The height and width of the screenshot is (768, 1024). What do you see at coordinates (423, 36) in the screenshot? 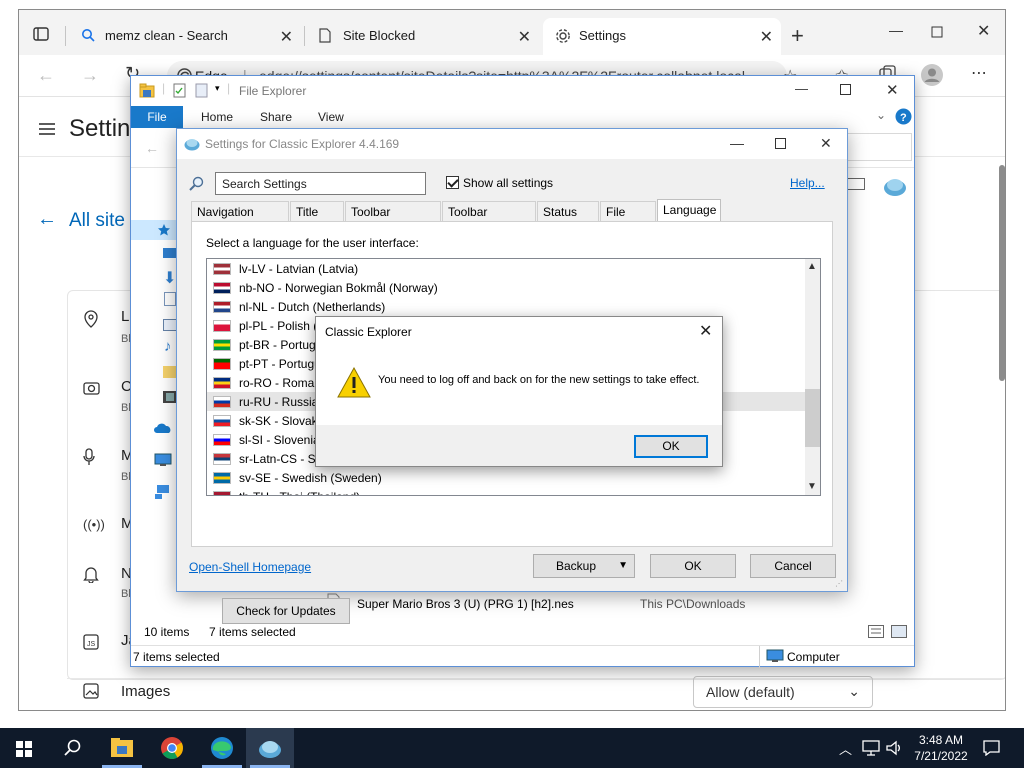
I see `tab-site-blocked: Site Blocked ✕` at bounding box center [423, 36].